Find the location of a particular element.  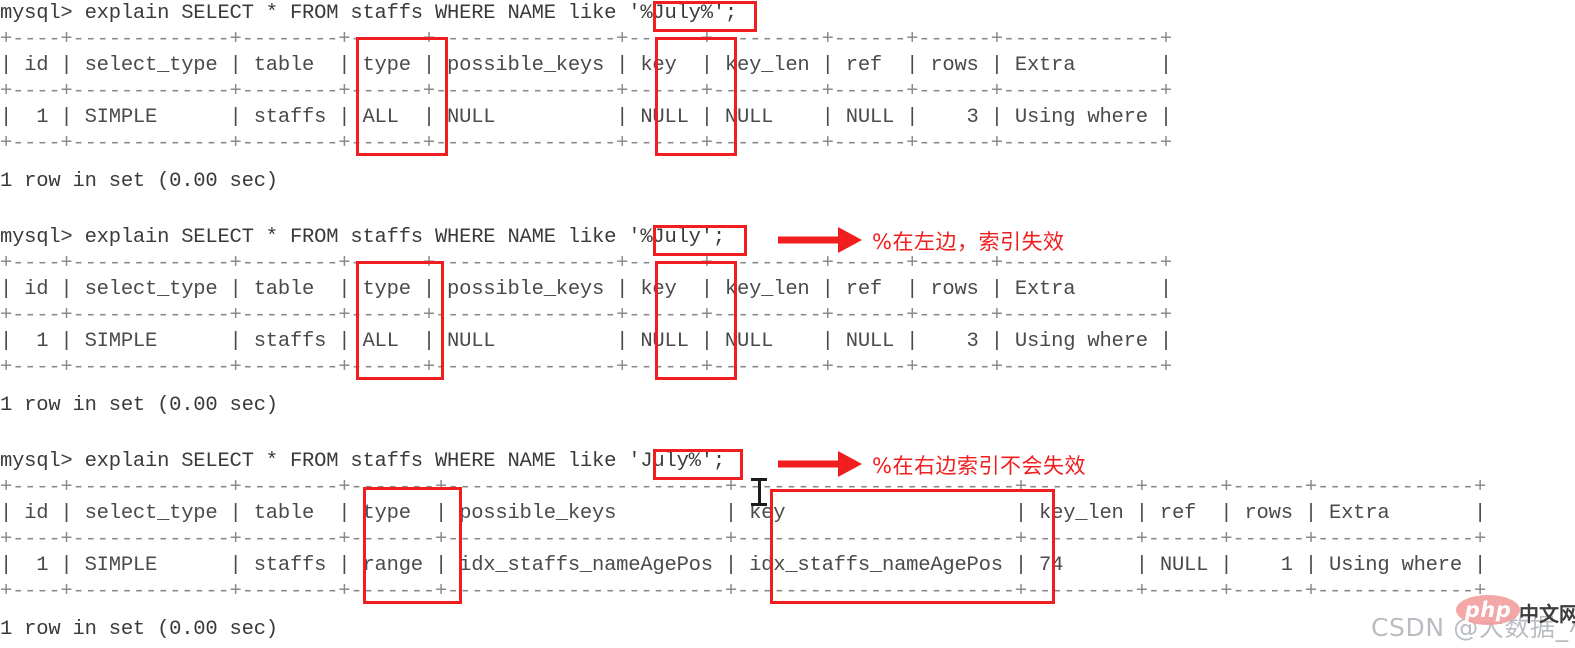

annotation-arrow-right is located at coordinates (820, 464).